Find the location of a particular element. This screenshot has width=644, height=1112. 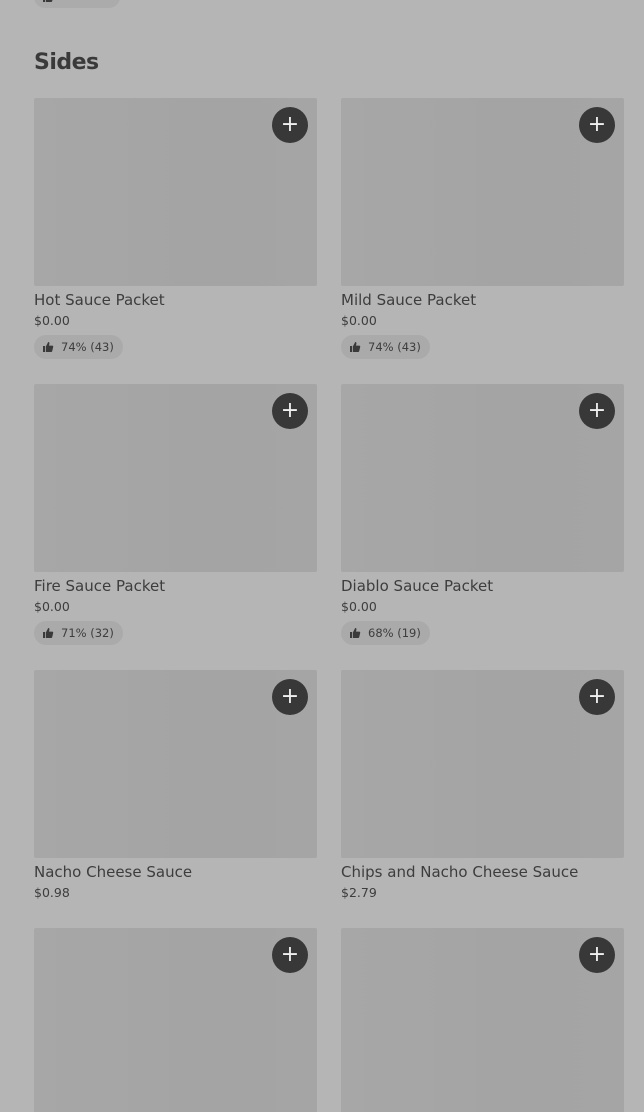

menu-item-card: + Diablo Sauce Packet $0.00 68% (19) is located at coordinates (482, 514).